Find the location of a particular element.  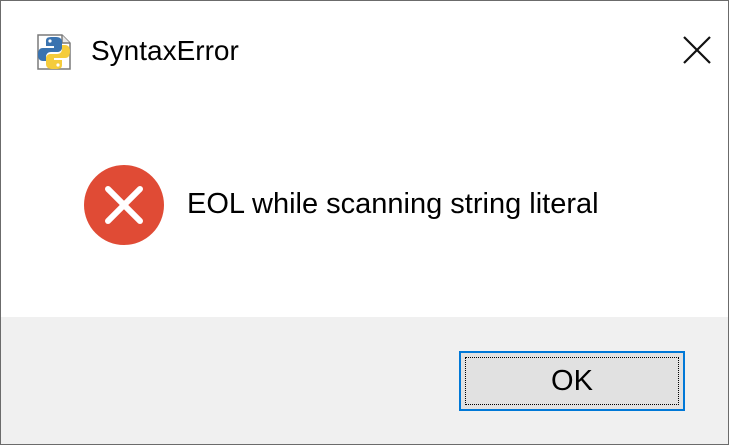

error-icon is located at coordinates (124, 205).